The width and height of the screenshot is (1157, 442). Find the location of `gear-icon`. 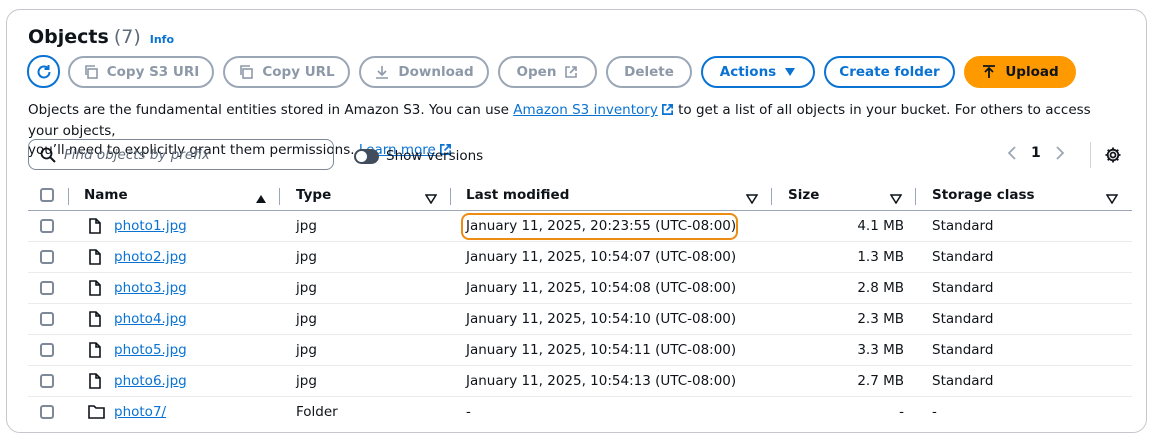

gear-icon is located at coordinates (1113, 155).